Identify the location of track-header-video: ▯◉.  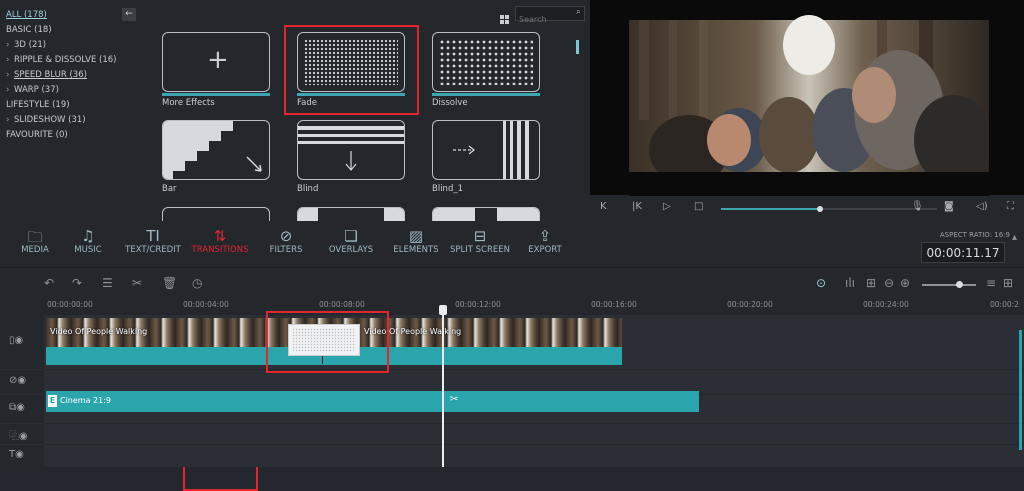
(22, 342).